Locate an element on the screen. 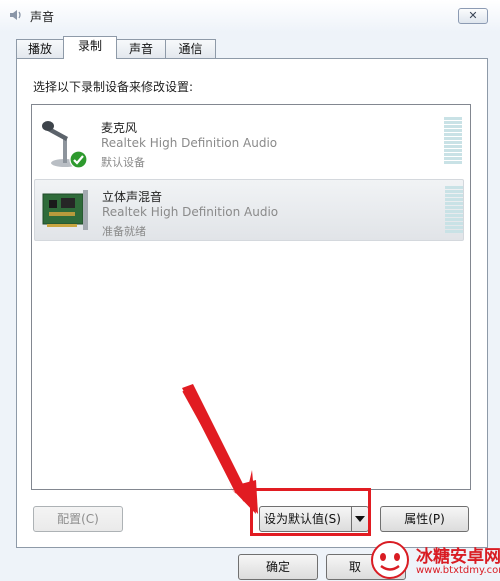  device-item-microphone: 麦克风 Realtek High Definition Audio 默认设备 is located at coordinates (249, 142).